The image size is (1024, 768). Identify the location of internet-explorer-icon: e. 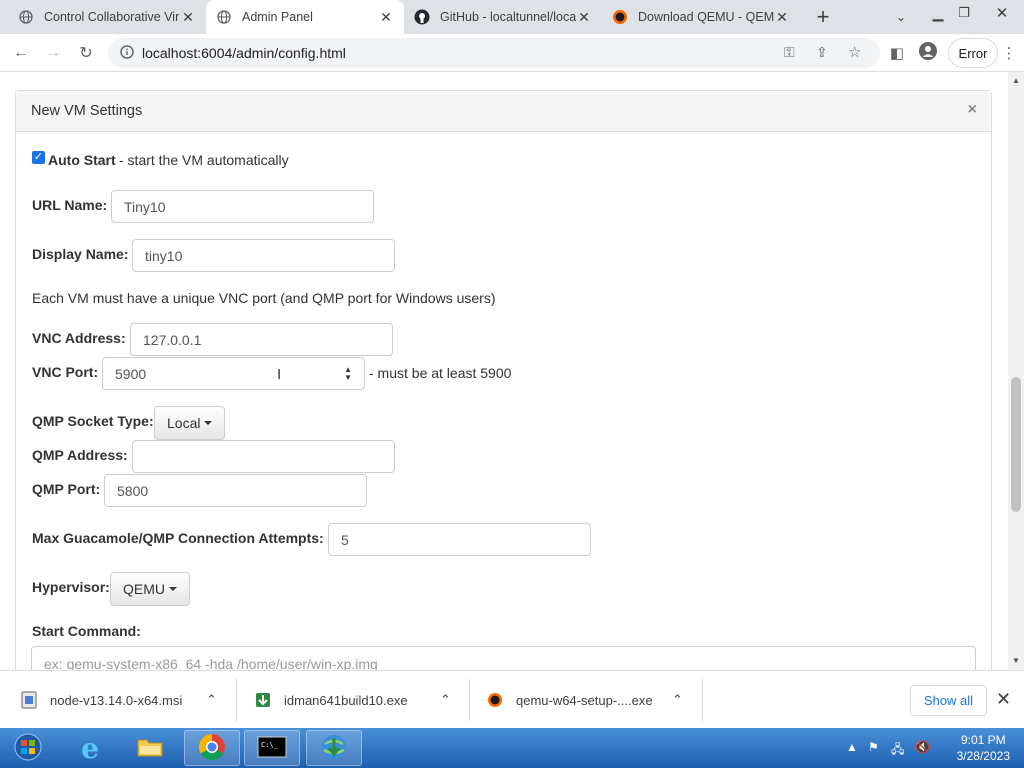
(90, 748).